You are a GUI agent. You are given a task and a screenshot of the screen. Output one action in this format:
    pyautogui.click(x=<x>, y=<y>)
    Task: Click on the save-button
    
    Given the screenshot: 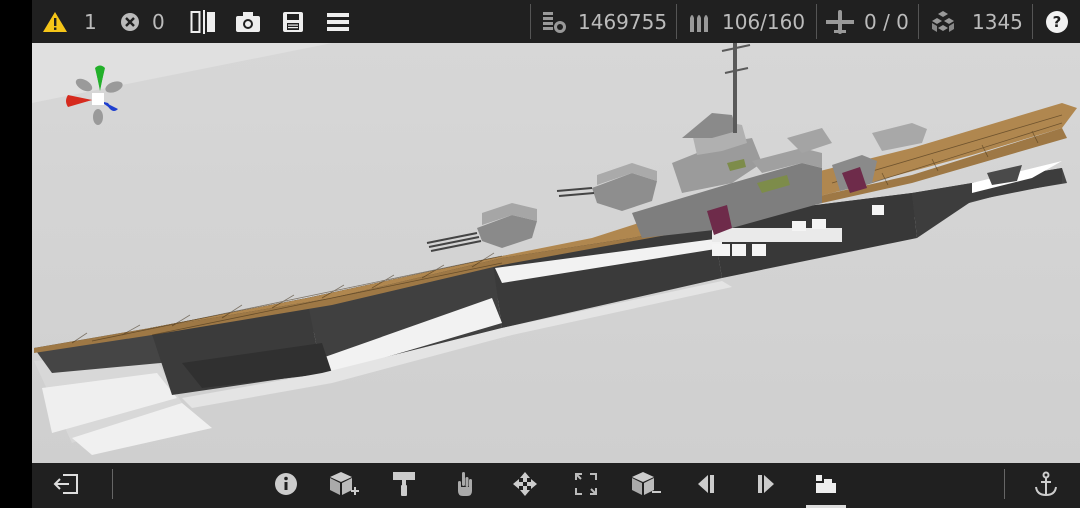 What is the action you would take?
    pyautogui.click(x=293, y=21)
    